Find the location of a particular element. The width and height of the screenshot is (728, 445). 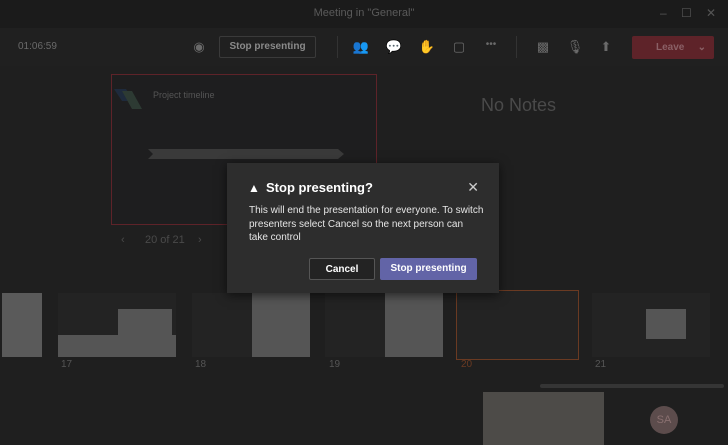

more-icon: ••• is located at coordinates (491, 44).